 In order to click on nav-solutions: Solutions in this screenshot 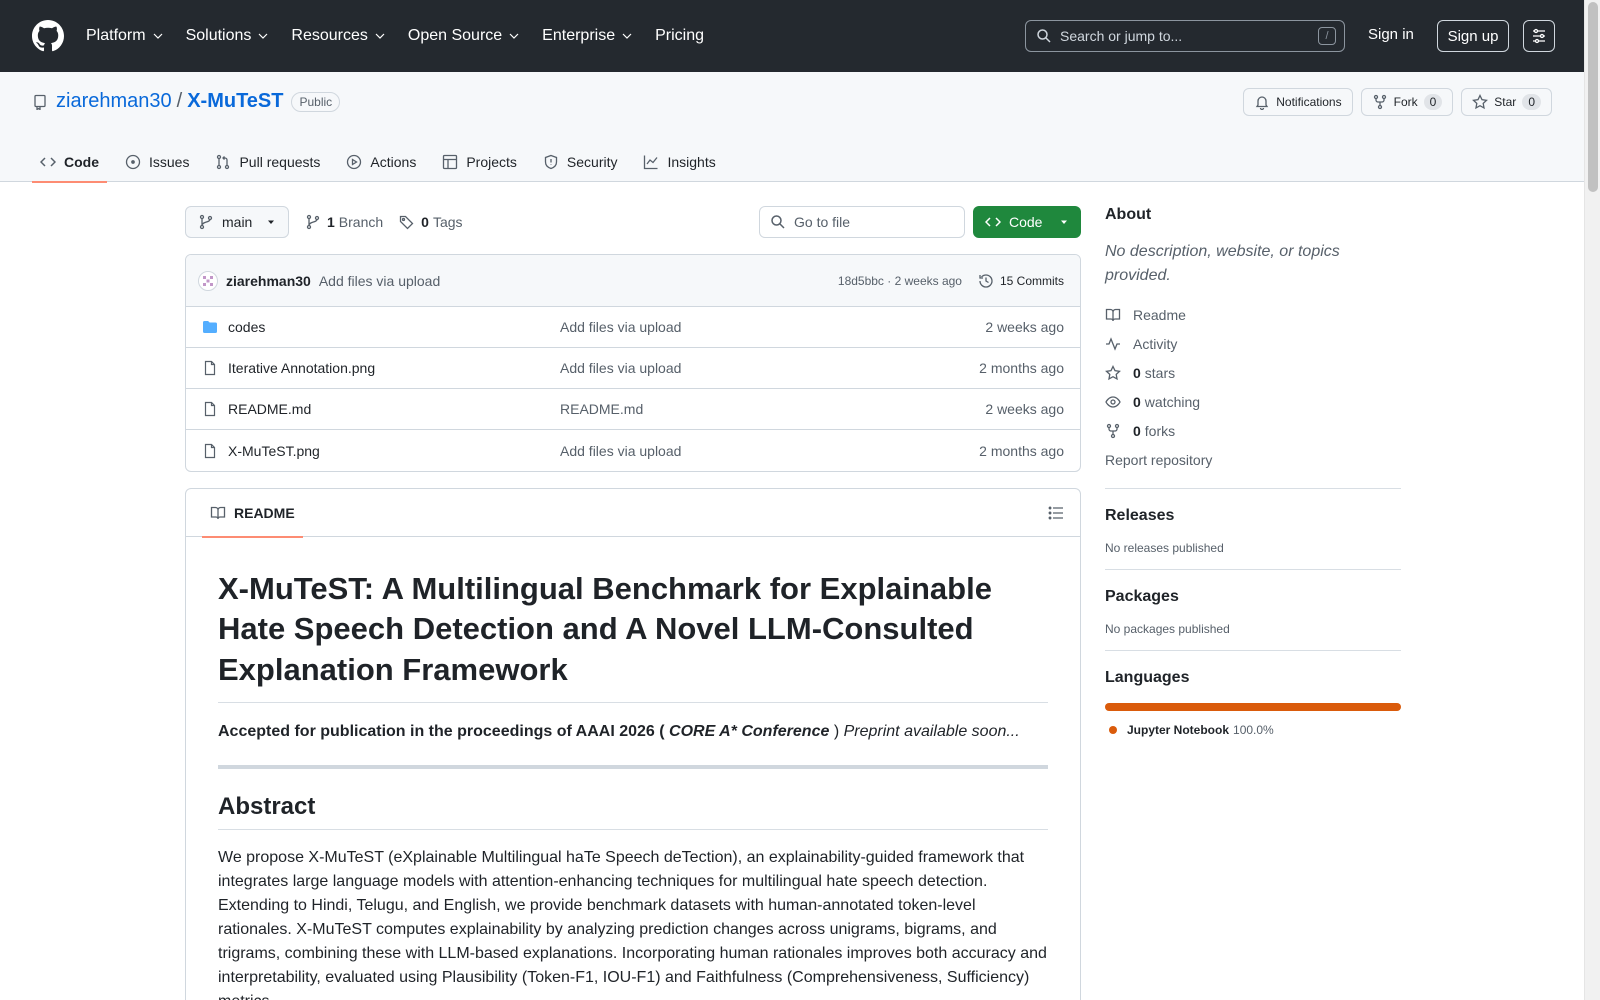, I will do `click(228, 36)`.